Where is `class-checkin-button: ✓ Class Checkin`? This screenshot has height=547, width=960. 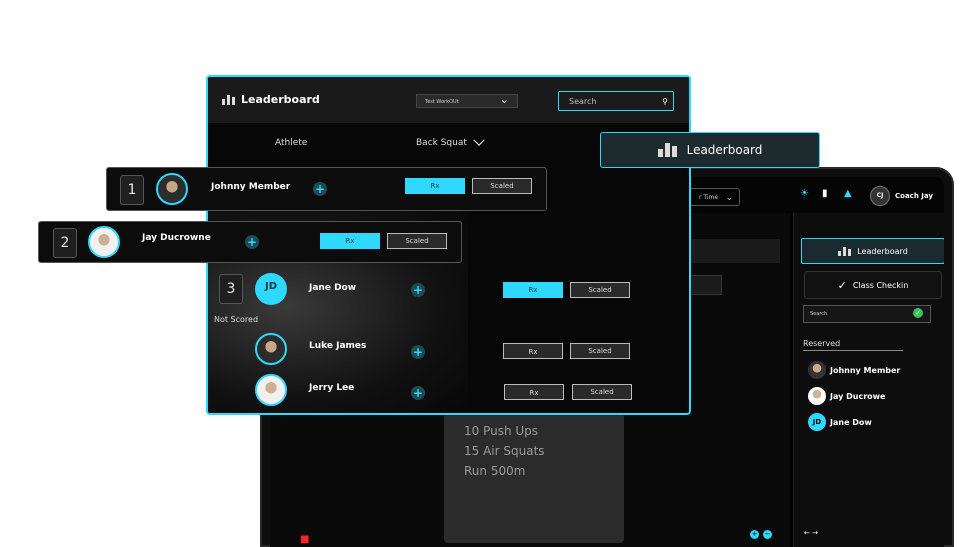 class-checkin-button: ✓ Class Checkin is located at coordinates (873, 285).